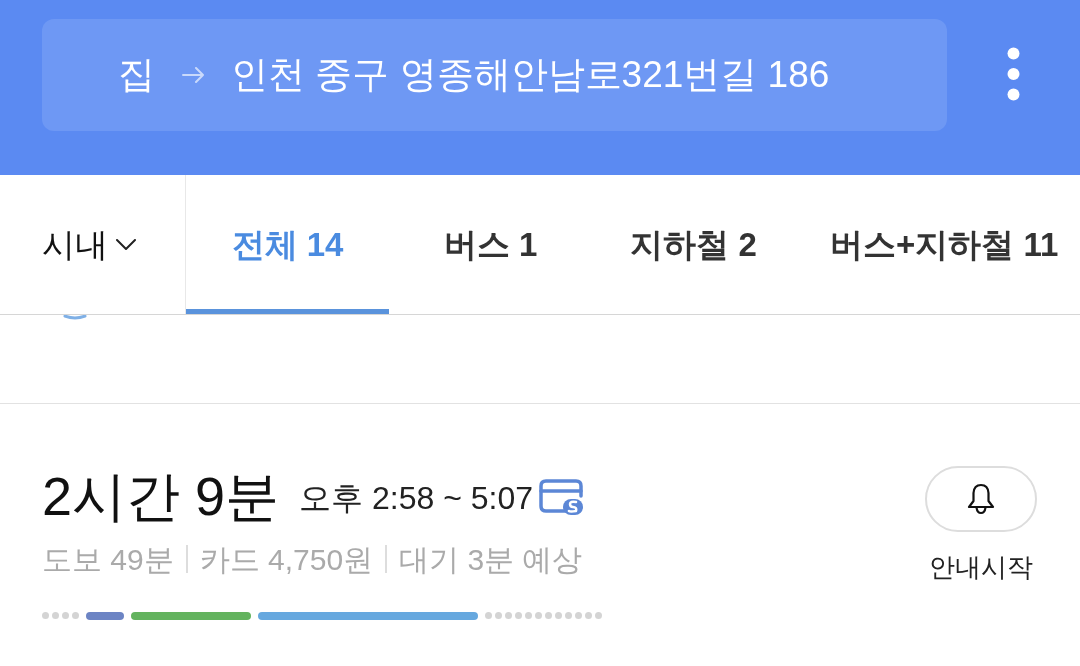  I want to click on guide-start-label: 안내시작, so click(981, 567).